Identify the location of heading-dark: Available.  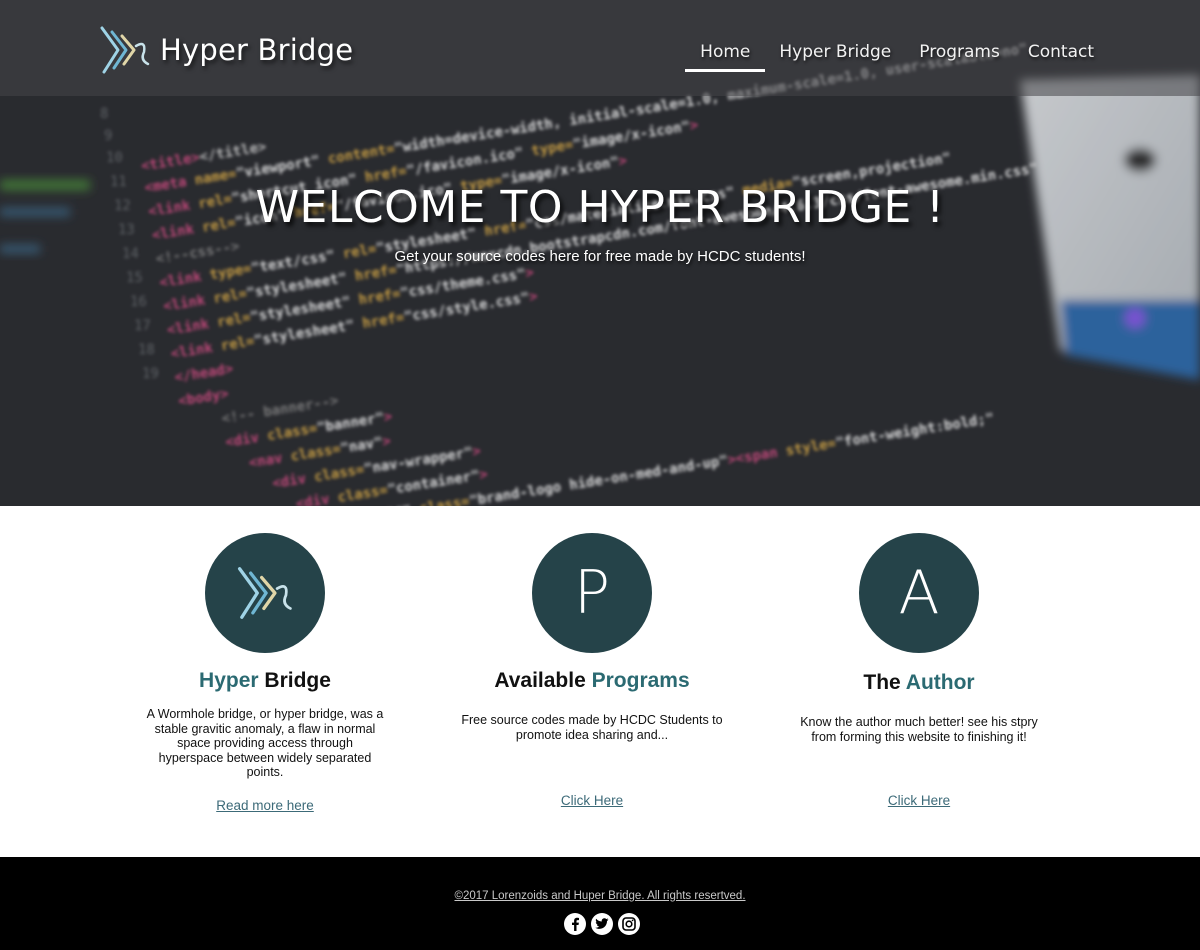
(540, 680).